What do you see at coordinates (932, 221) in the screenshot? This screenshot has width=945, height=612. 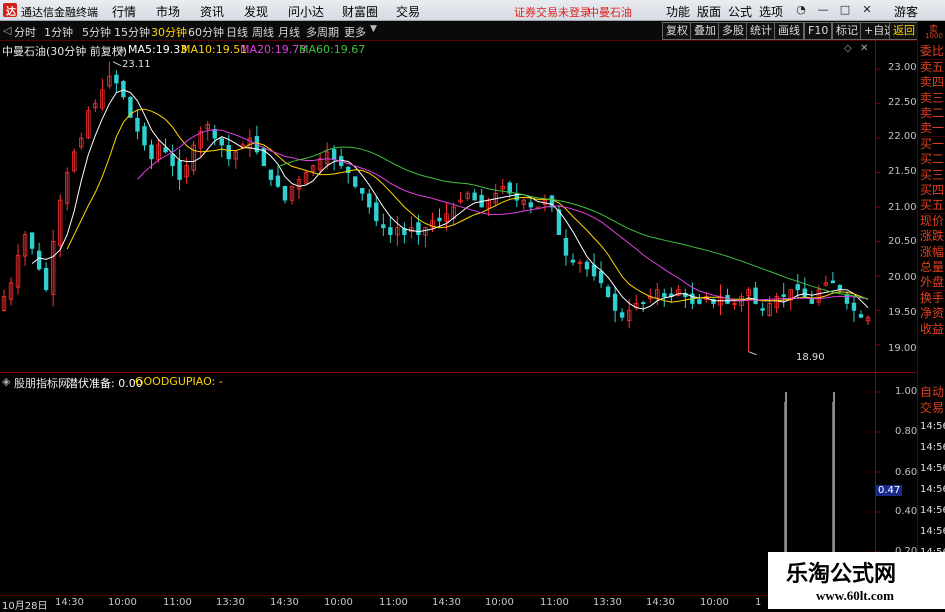 I see `side-row: 现价` at bounding box center [932, 221].